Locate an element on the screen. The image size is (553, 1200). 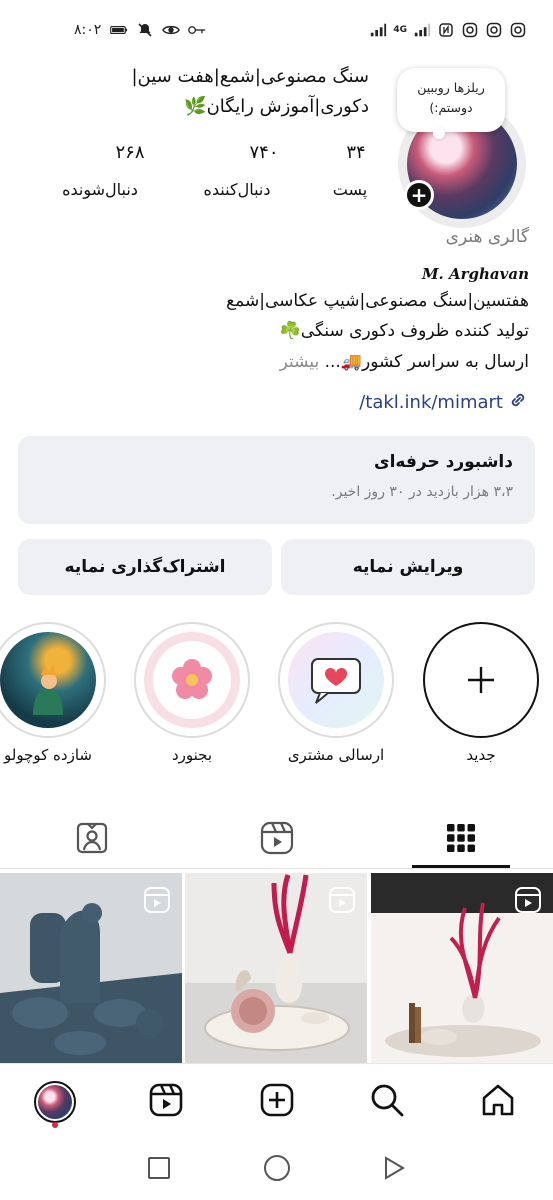
message-heart-icon is located at coordinates (336, 680).